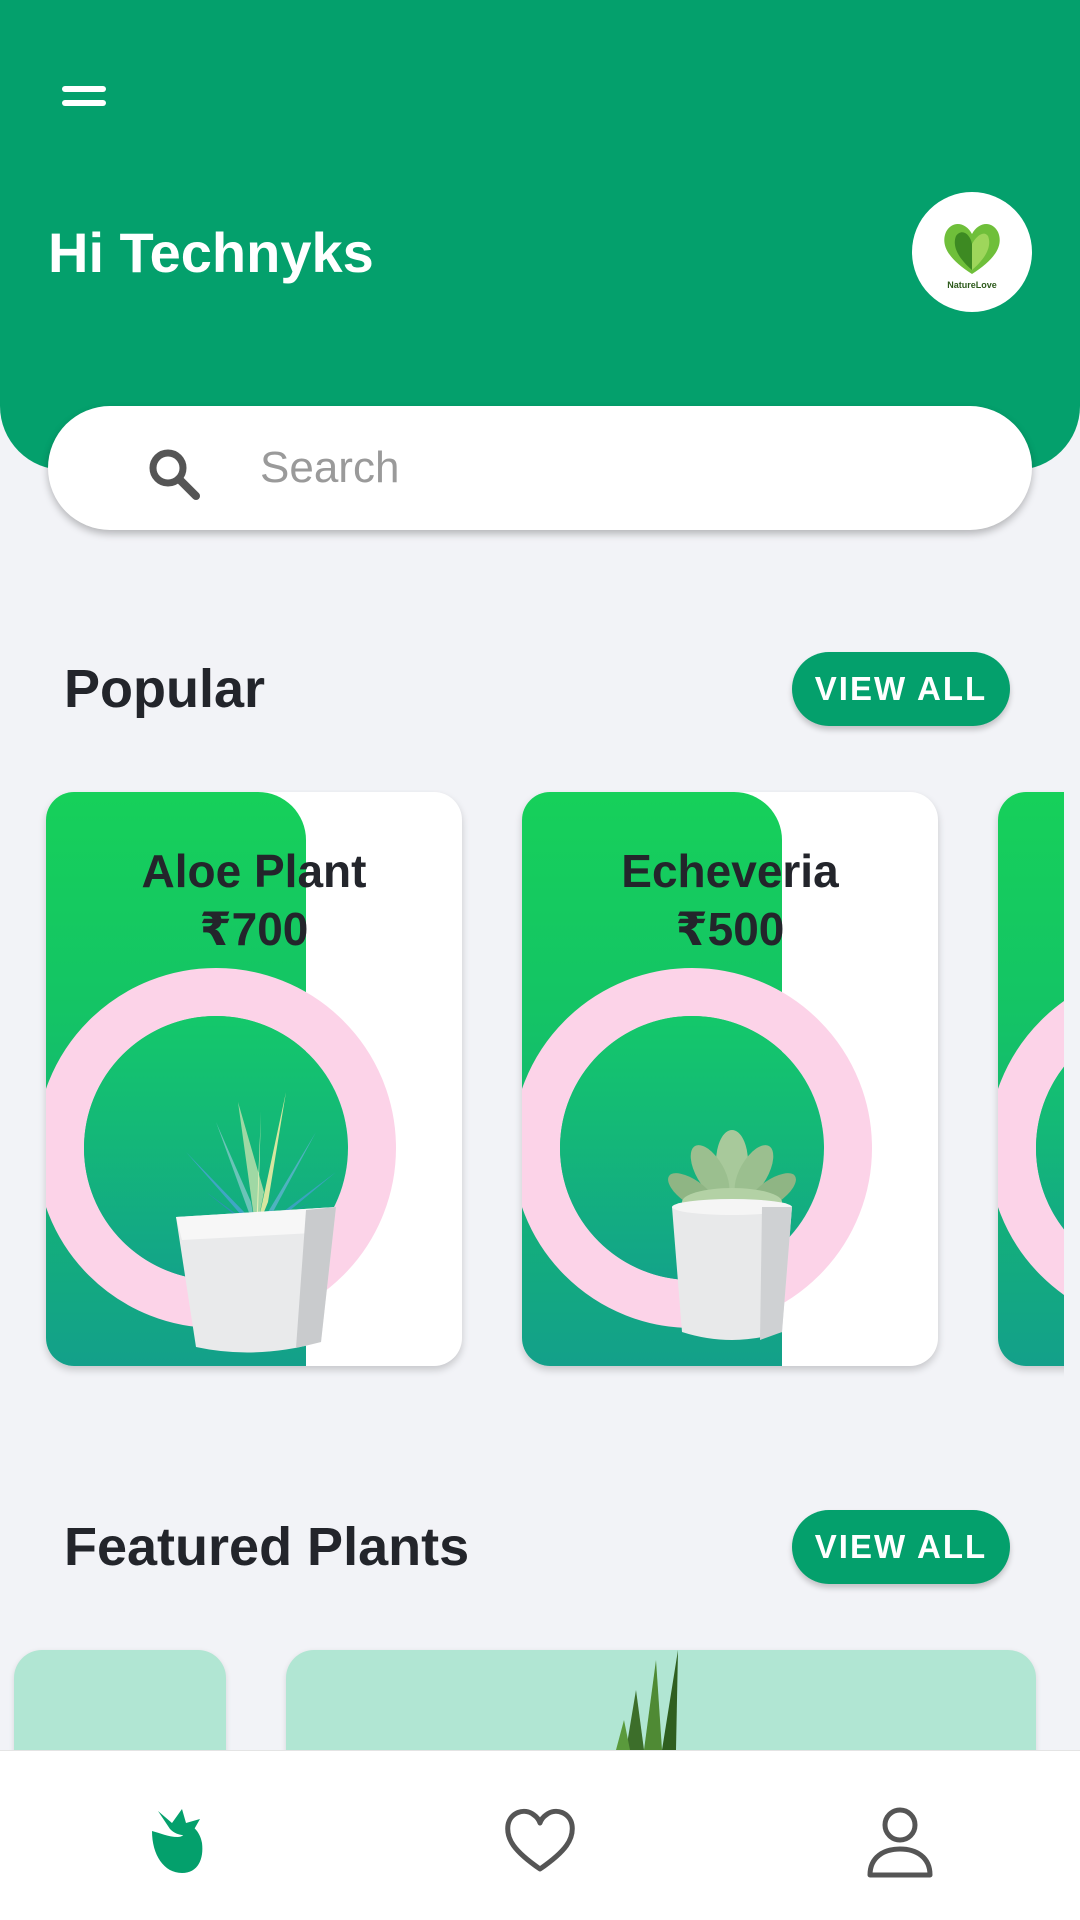 This screenshot has height=1920, width=1080. What do you see at coordinates (901, 689) in the screenshot?
I see `popular-view-all-button: VIEW ALL` at bounding box center [901, 689].